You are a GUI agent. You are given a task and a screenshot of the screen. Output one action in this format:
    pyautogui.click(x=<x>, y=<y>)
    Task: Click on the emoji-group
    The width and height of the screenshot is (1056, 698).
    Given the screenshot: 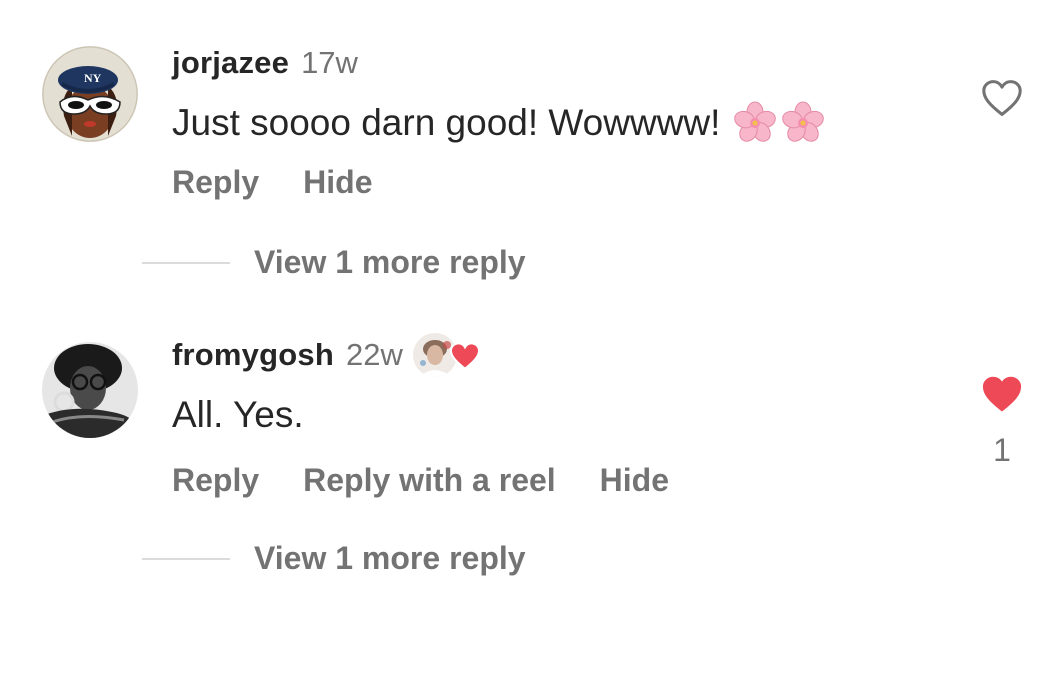 What is the action you would take?
    pyautogui.click(x=780, y=123)
    